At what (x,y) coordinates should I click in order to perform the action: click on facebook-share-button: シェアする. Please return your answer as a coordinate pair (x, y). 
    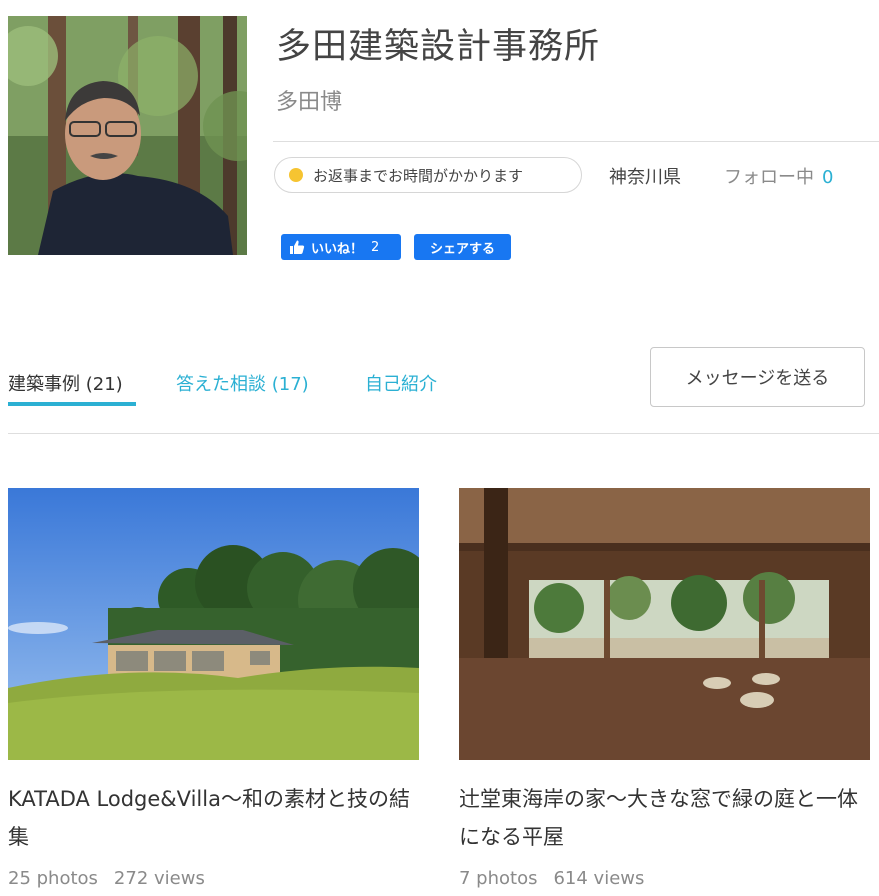
    Looking at the image, I should click on (462, 247).